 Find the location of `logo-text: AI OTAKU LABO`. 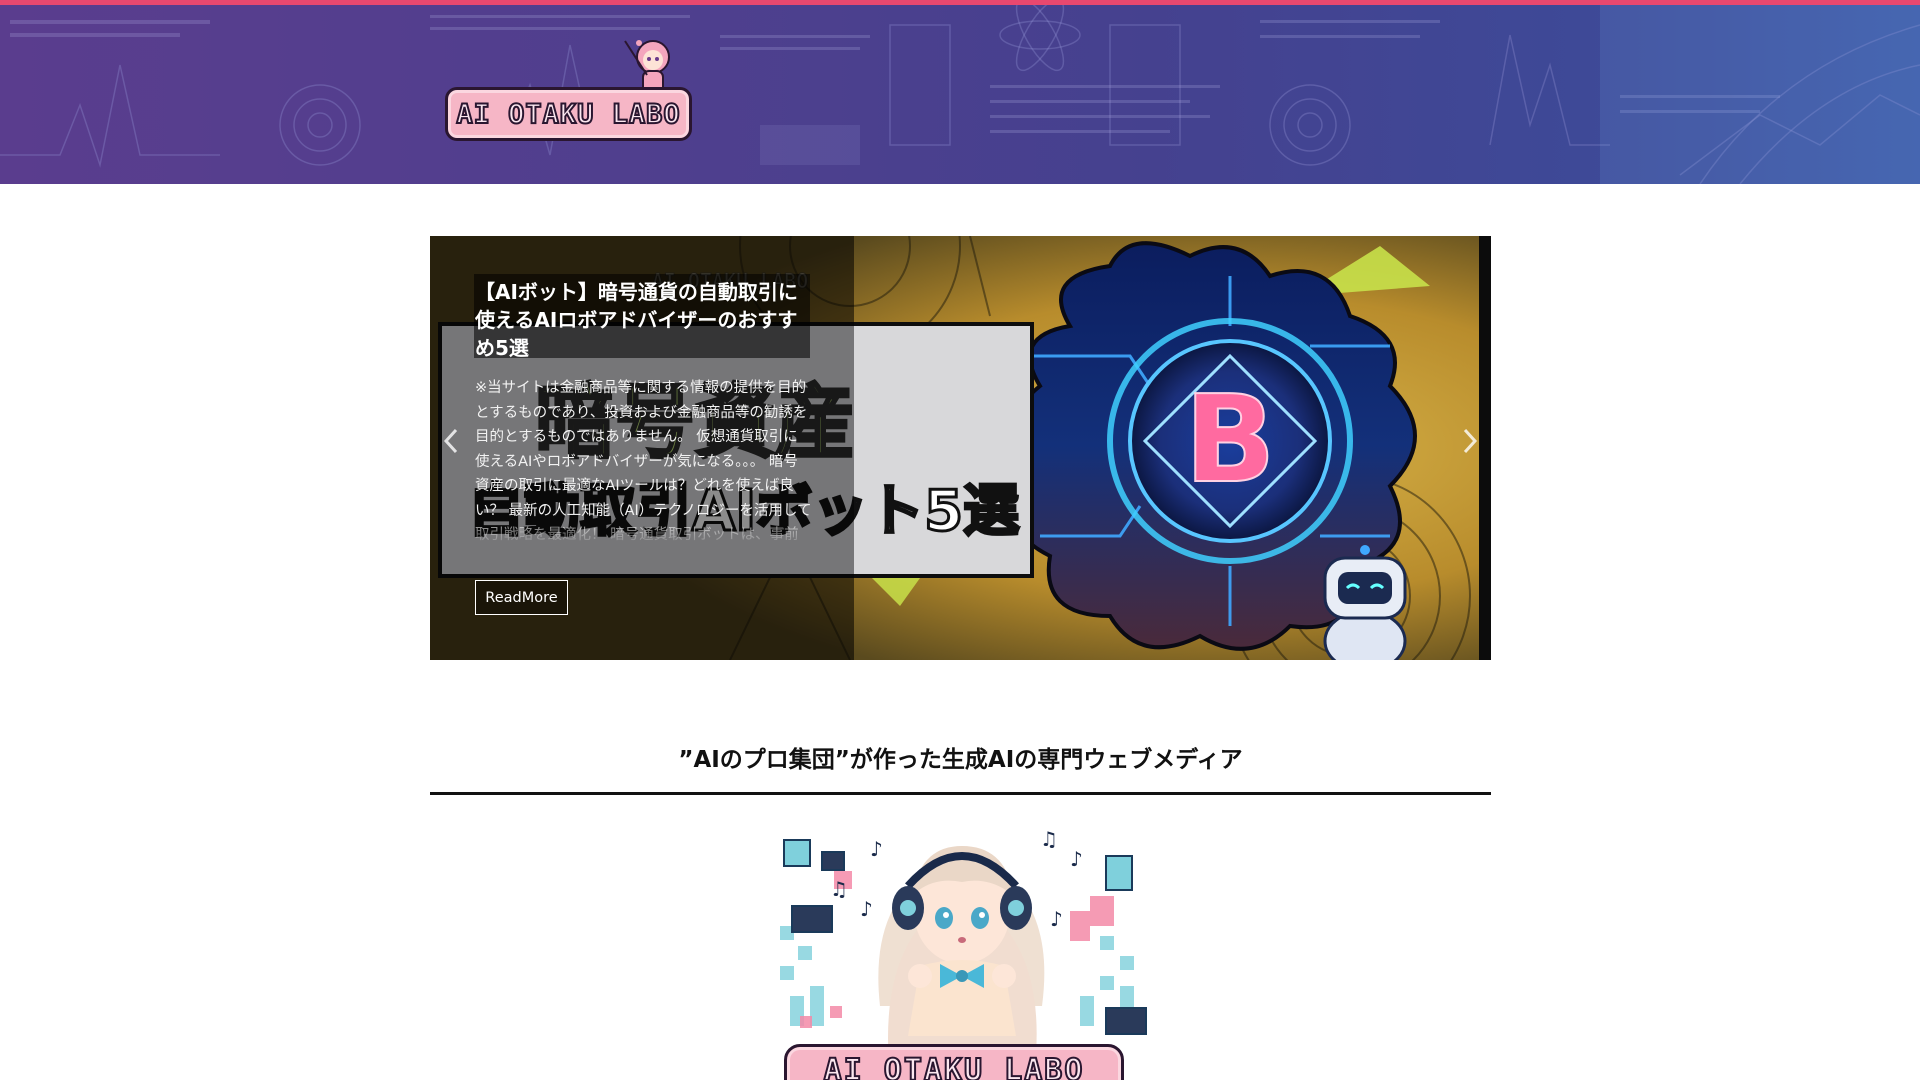

logo-text: AI OTAKU LABO is located at coordinates (568, 114).